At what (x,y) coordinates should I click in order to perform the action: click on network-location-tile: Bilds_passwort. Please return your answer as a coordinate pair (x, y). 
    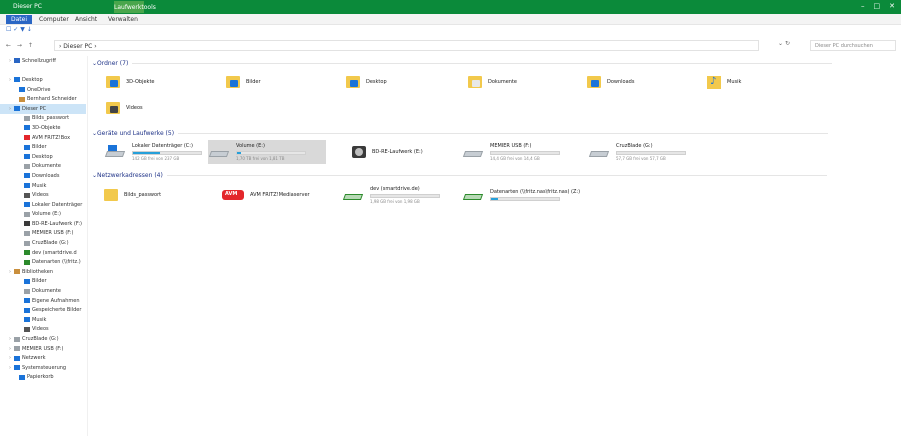
    Looking at the image, I should click on (132, 195).